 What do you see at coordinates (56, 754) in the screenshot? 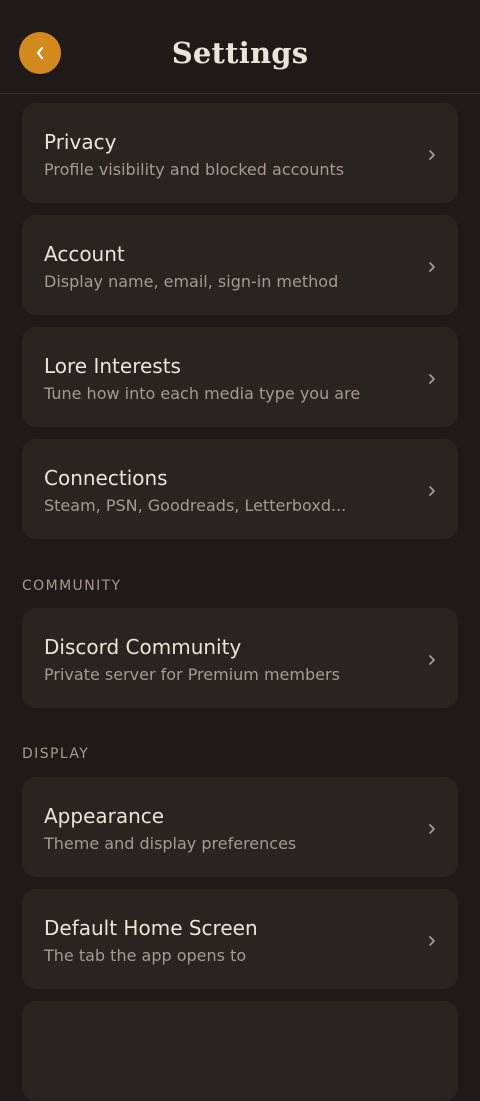
I see `section-header-display: DISPLAY` at bounding box center [56, 754].